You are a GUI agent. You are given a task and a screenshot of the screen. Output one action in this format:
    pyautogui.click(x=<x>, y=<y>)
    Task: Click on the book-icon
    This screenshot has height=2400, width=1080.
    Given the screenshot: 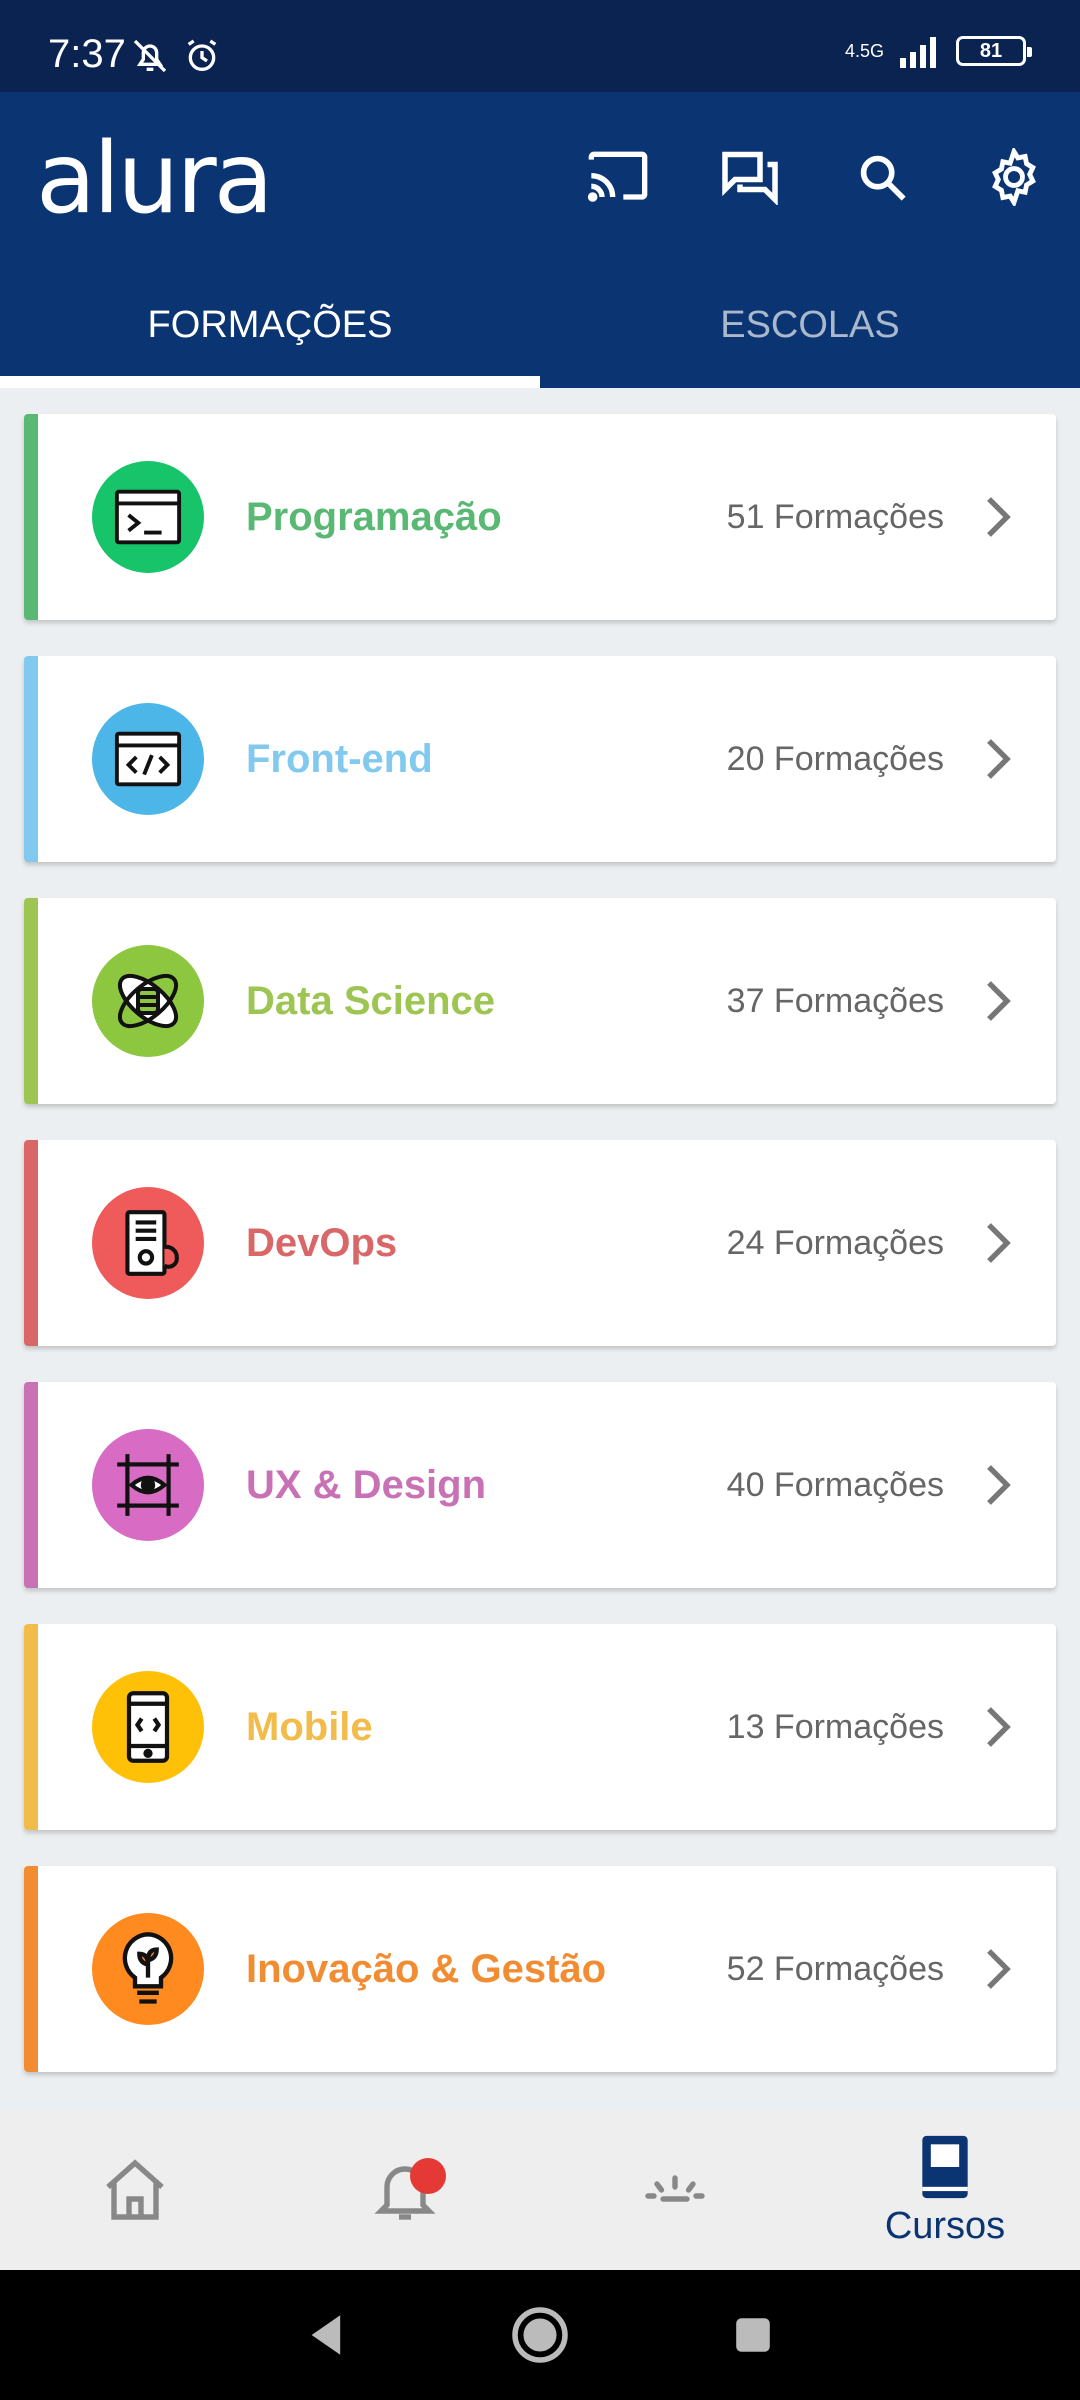 What is the action you would take?
    pyautogui.click(x=945, y=2166)
    